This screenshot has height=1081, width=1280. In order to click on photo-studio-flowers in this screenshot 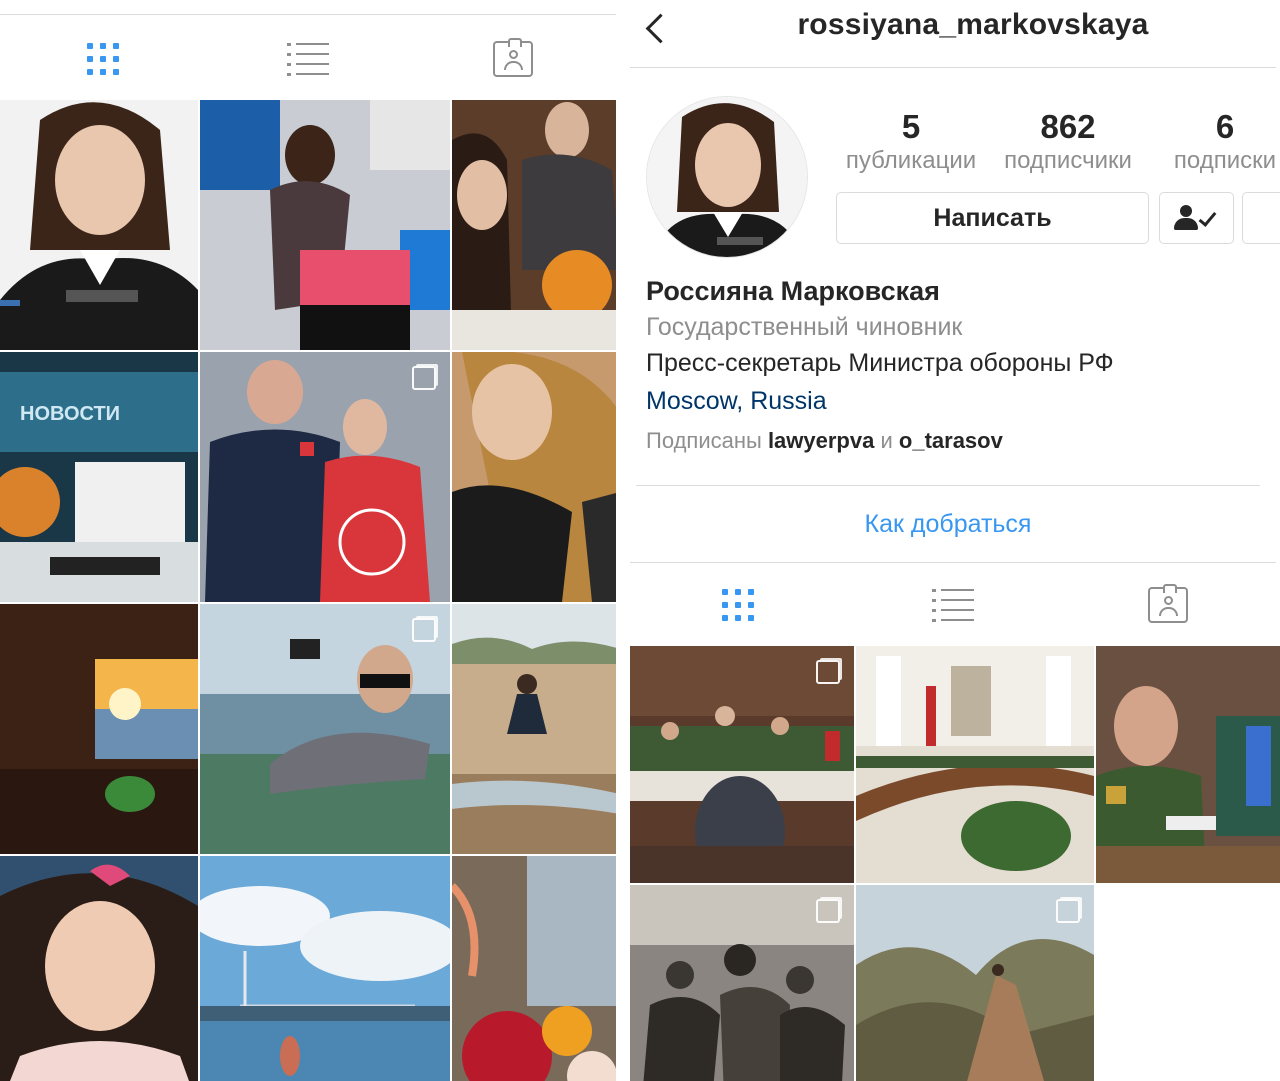, I will do `click(325, 225)`.